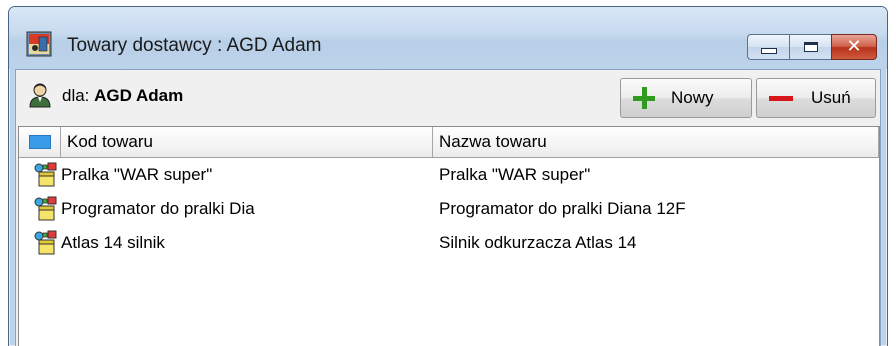 This screenshot has width=896, height=346. What do you see at coordinates (831, 97) in the screenshot?
I see `delete-button-label: Usuń` at bounding box center [831, 97].